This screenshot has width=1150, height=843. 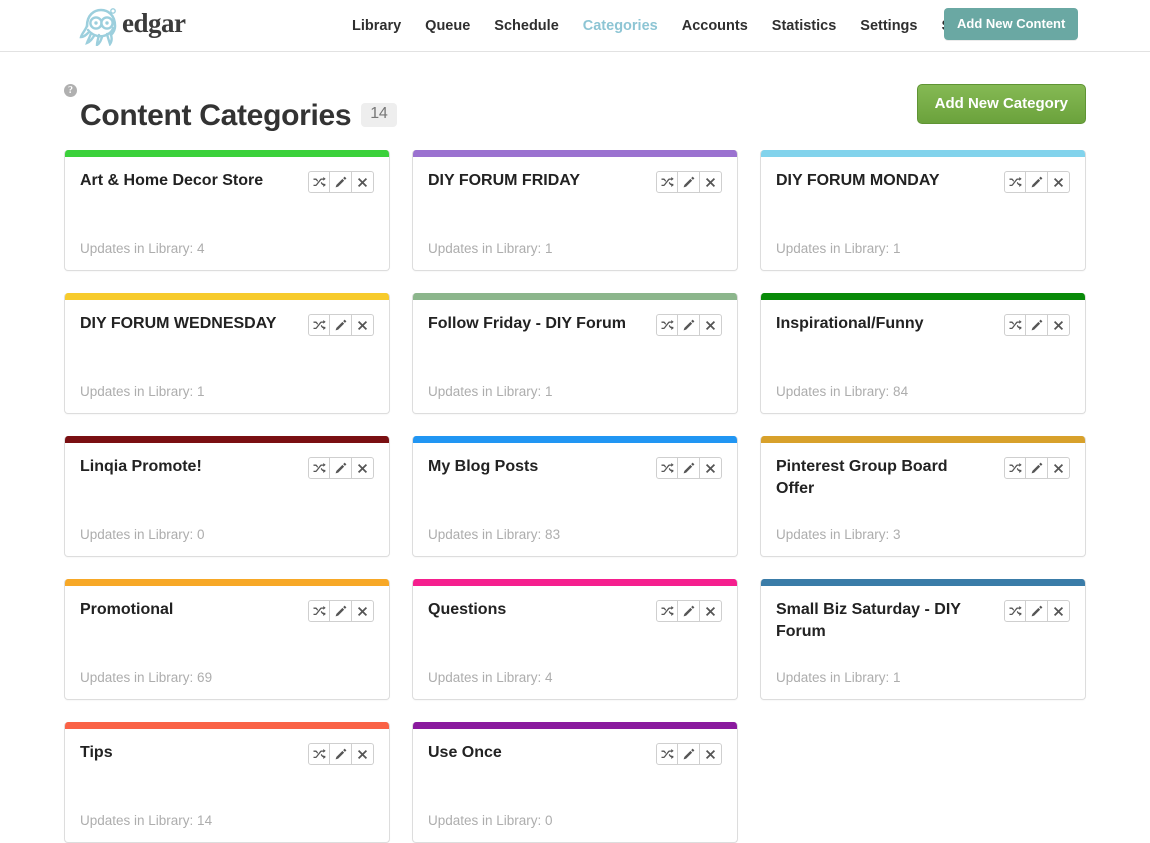 I want to click on nav-item-library: Library, so click(x=376, y=26).